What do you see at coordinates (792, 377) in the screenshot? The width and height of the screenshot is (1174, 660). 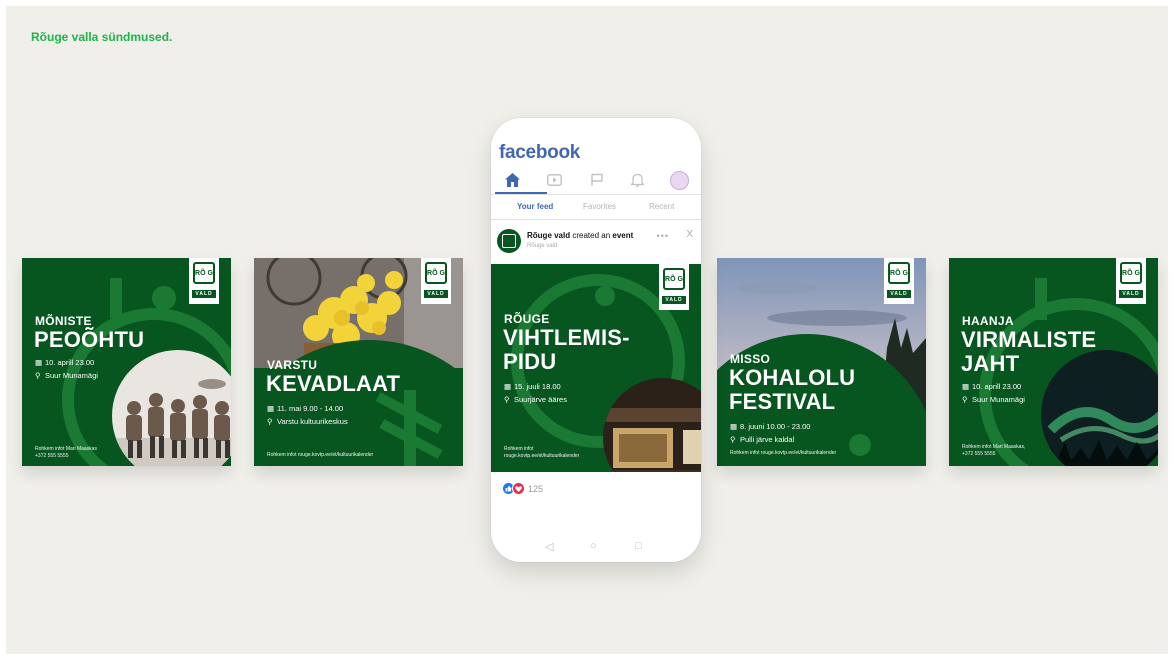 I see `poster-title-line: KOHALOLU` at bounding box center [792, 377].